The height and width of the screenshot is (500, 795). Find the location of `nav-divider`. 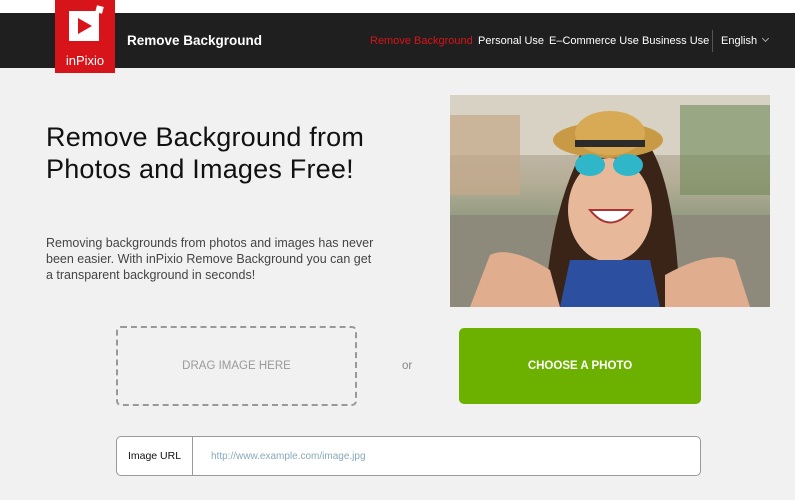

nav-divider is located at coordinates (712, 41).